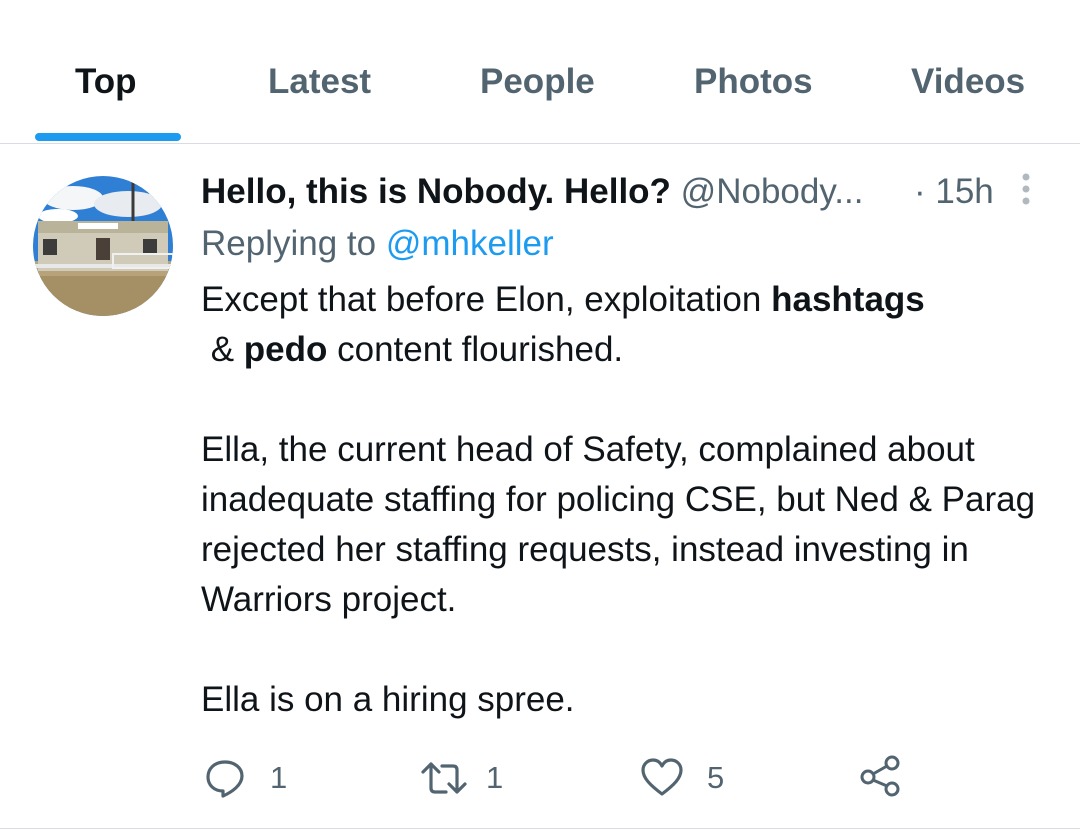 This screenshot has width=1080, height=834. What do you see at coordinates (848, 299) in the screenshot?
I see `bold-hashtags: hashtags` at bounding box center [848, 299].